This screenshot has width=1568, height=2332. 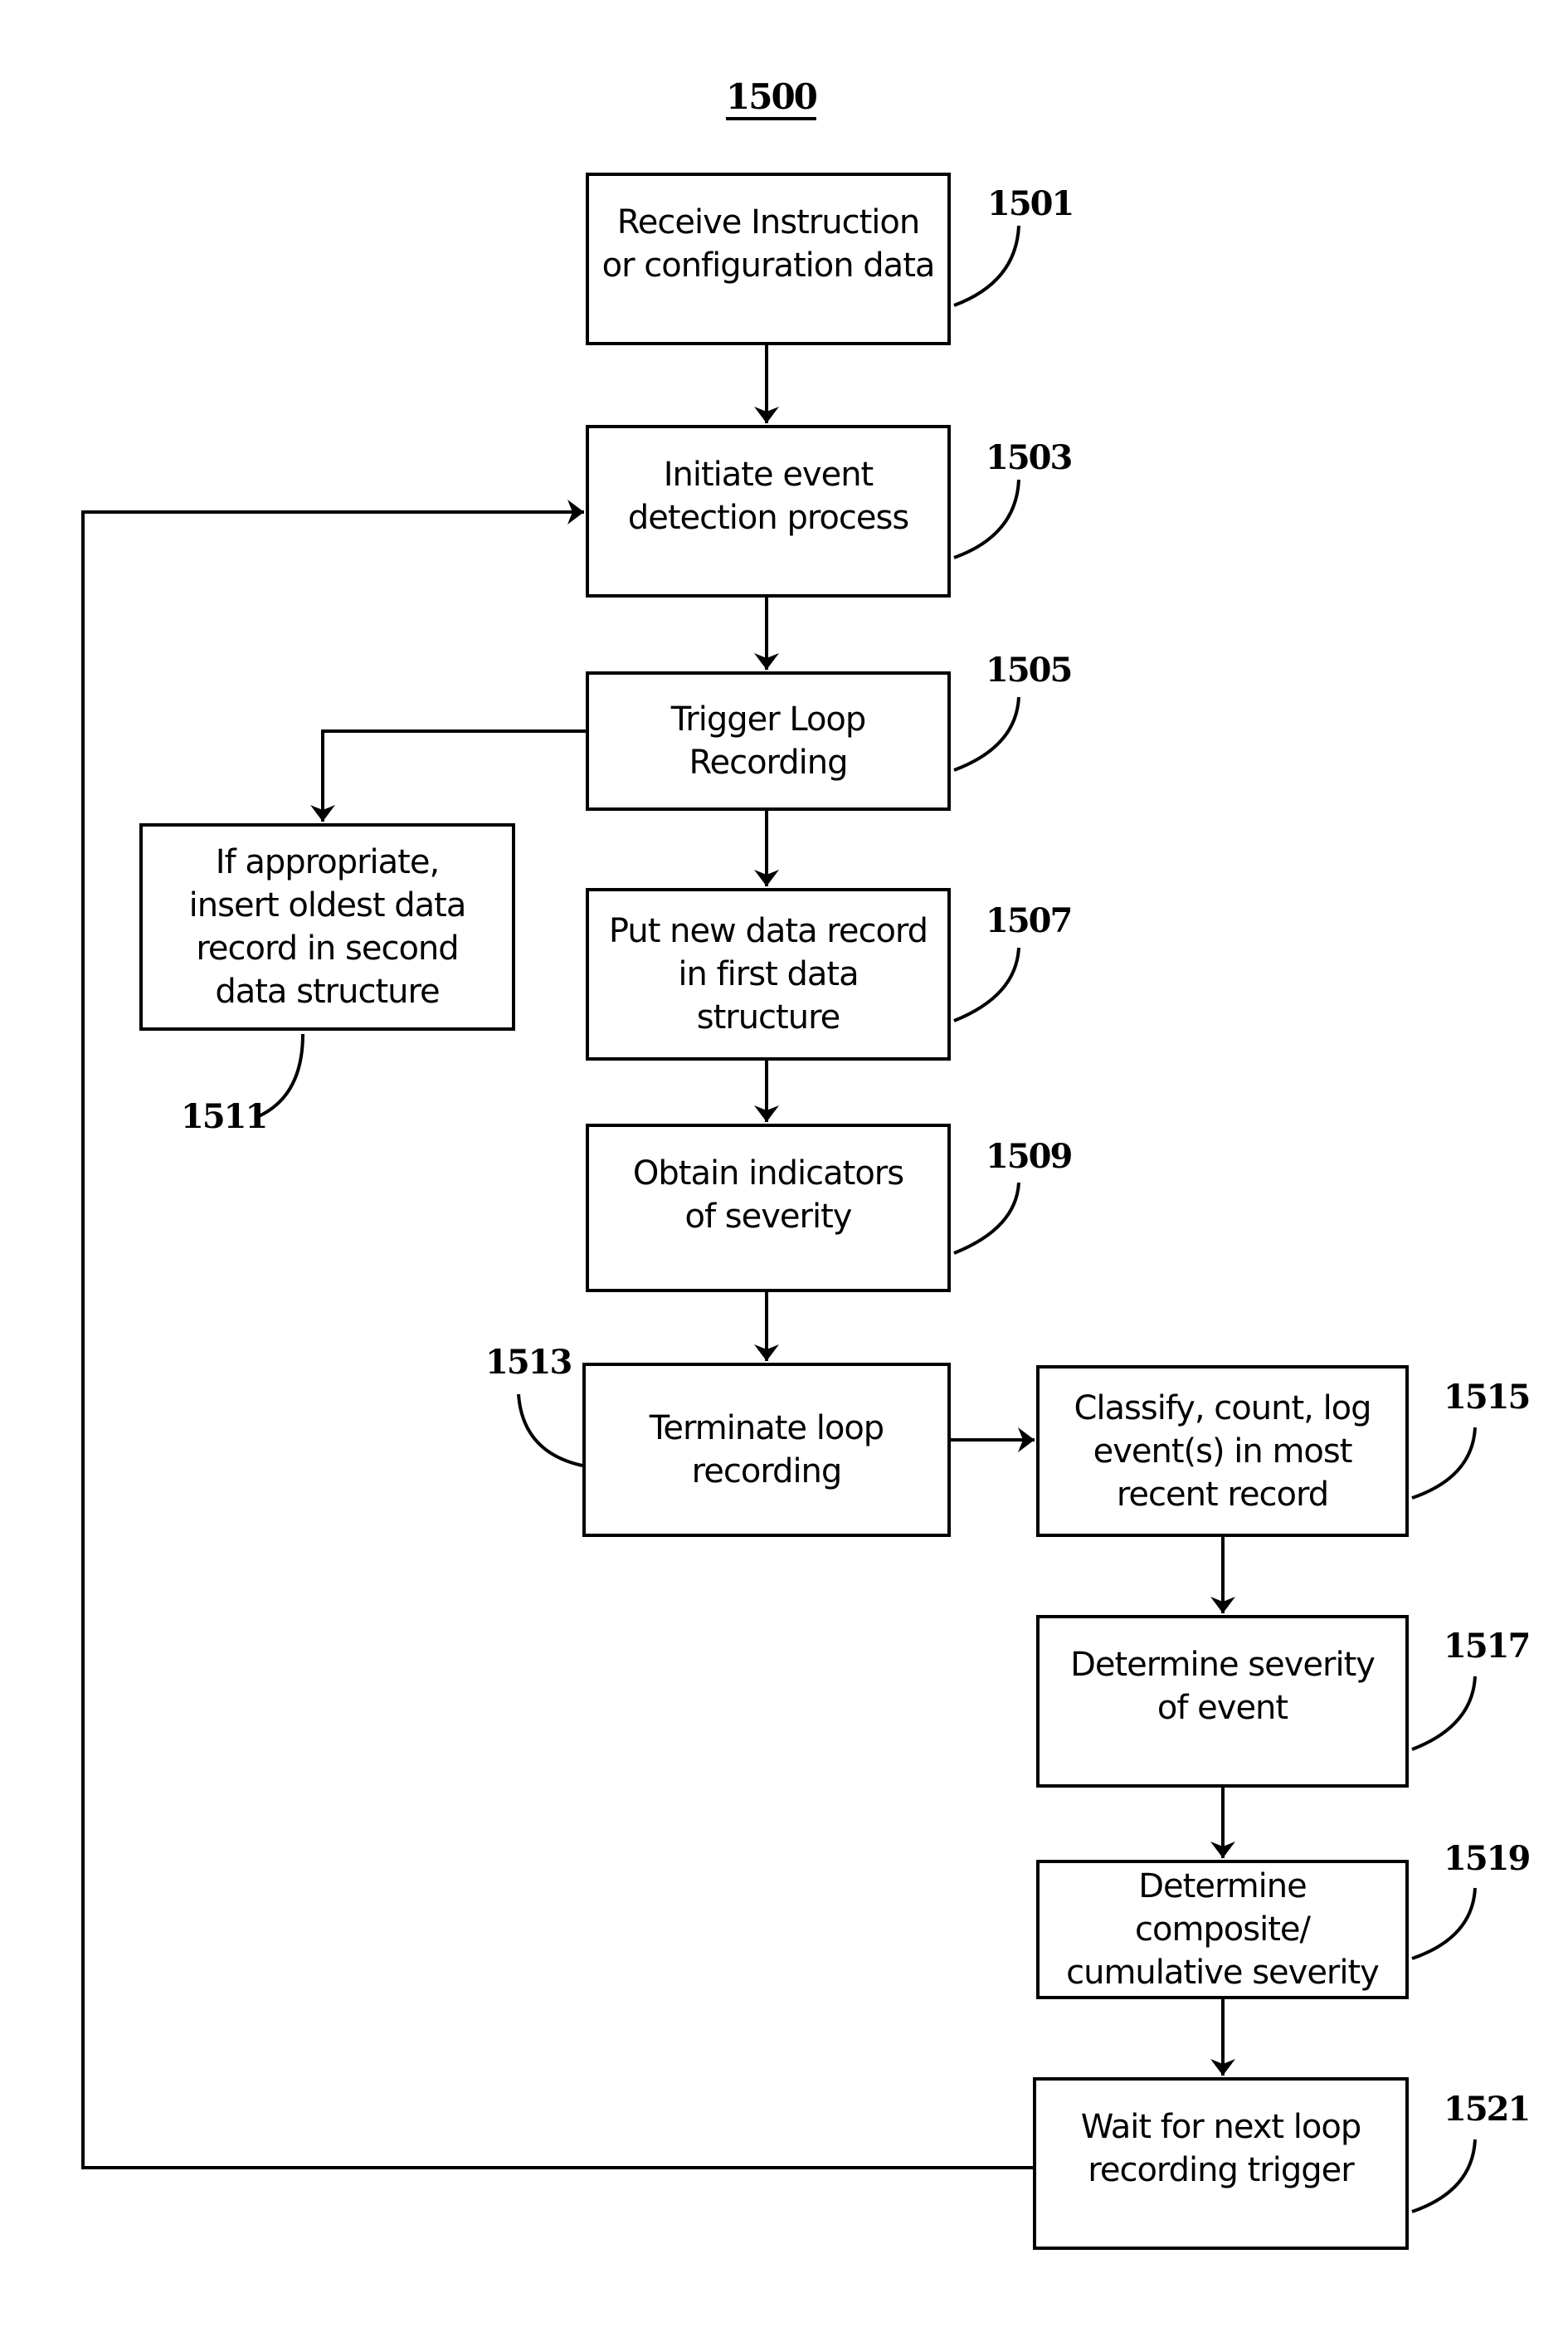 What do you see at coordinates (1487, 1397) in the screenshot?
I see `ref-1515: 1515` at bounding box center [1487, 1397].